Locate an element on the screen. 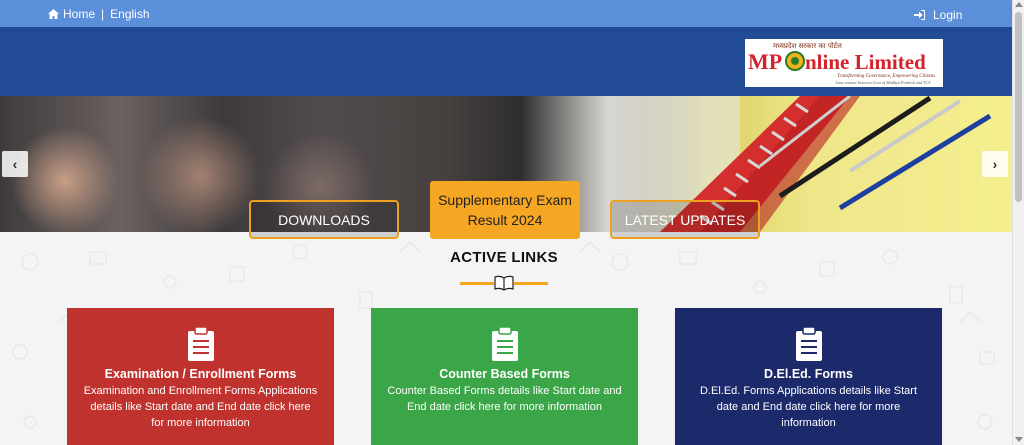  carousel-prev-button: ‹ is located at coordinates (15, 164).